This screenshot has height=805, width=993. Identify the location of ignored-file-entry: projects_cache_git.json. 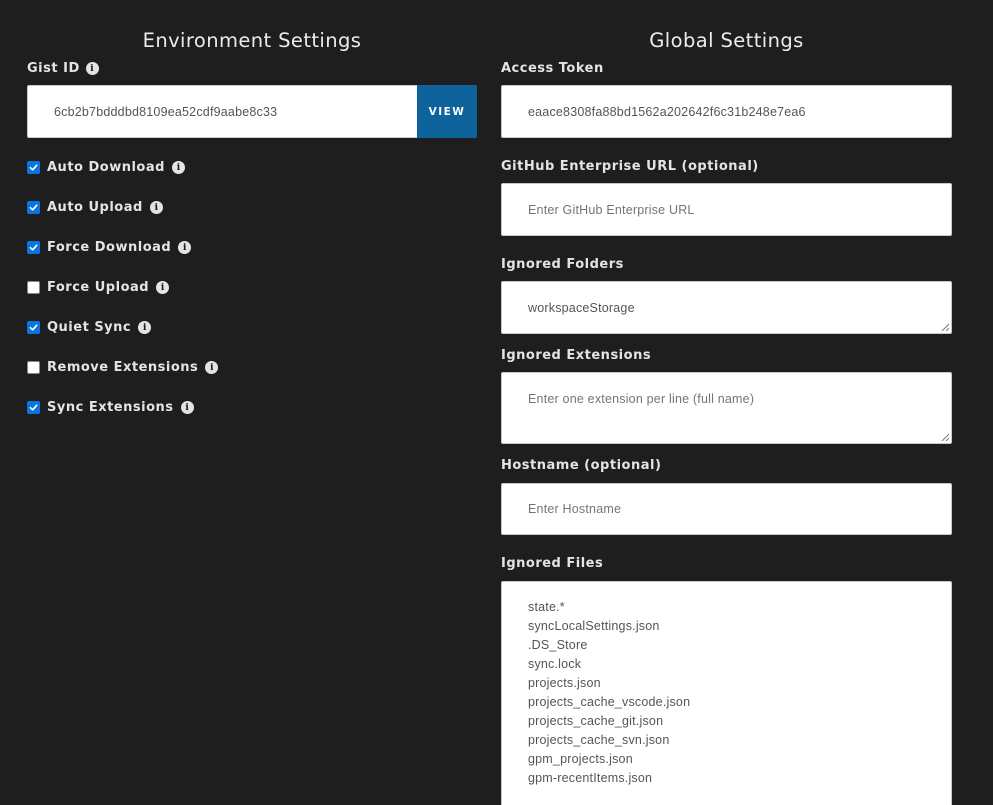
(596, 721).